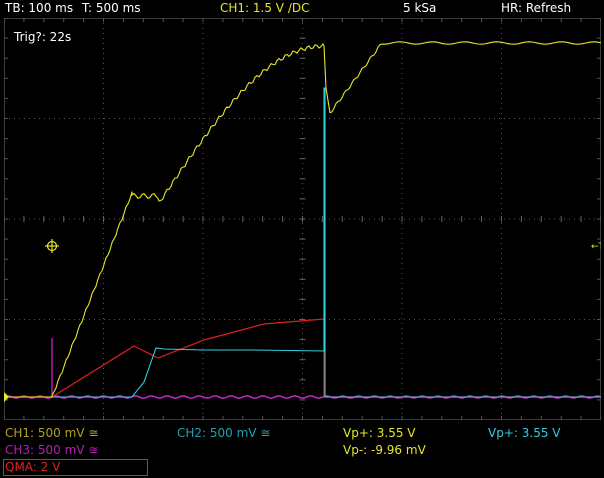 The image size is (604, 478). I want to click on ch2-scale-label: CH2: 500 mV ≅, so click(223, 433).